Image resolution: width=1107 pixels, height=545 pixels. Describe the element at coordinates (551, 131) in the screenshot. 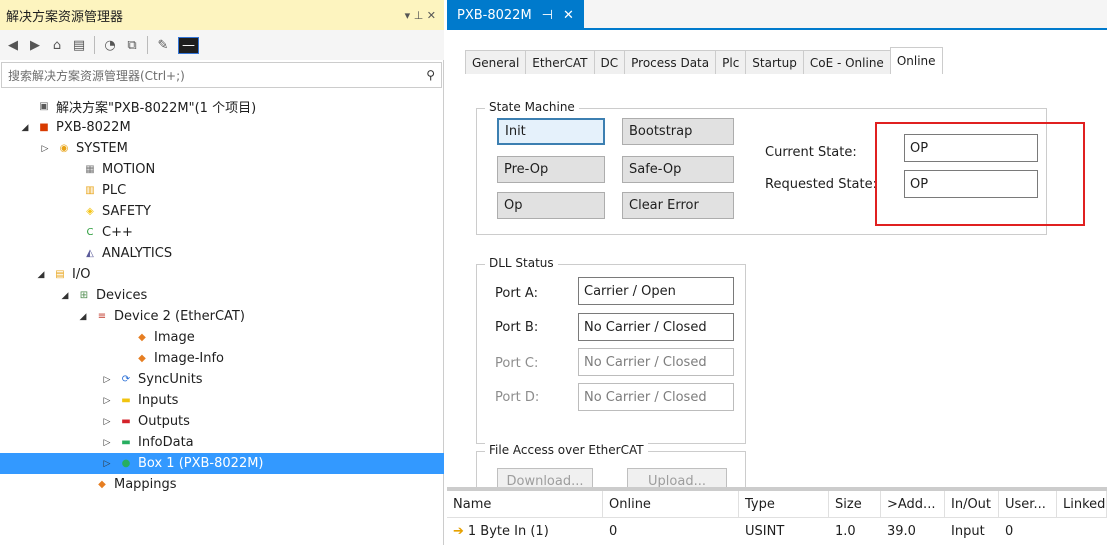

I see `init-button: Init` at that location.